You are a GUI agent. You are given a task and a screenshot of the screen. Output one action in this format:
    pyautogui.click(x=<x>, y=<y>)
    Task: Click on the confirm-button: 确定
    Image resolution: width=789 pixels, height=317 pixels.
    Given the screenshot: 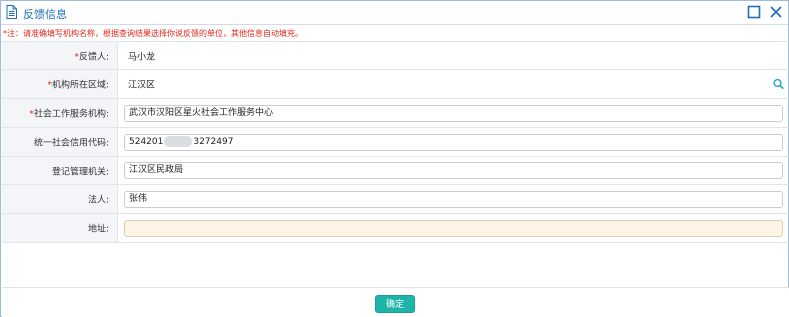 What is the action you would take?
    pyautogui.click(x=395, y=304)
    